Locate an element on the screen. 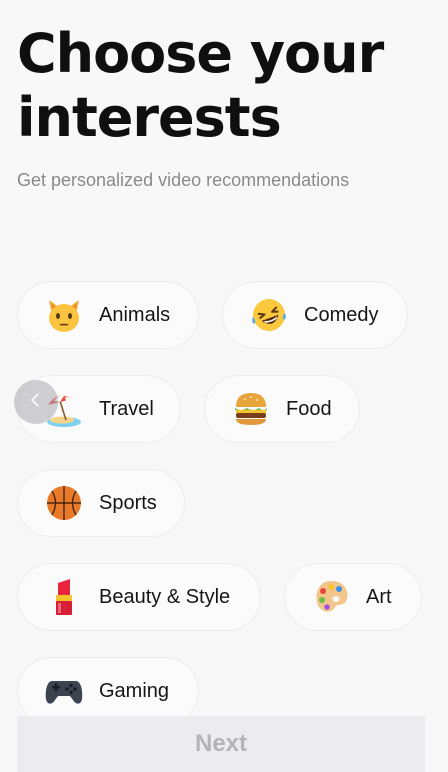 The width and height of the screenshot is (448, 772). burger-icon is located at coordinates (251, 409).